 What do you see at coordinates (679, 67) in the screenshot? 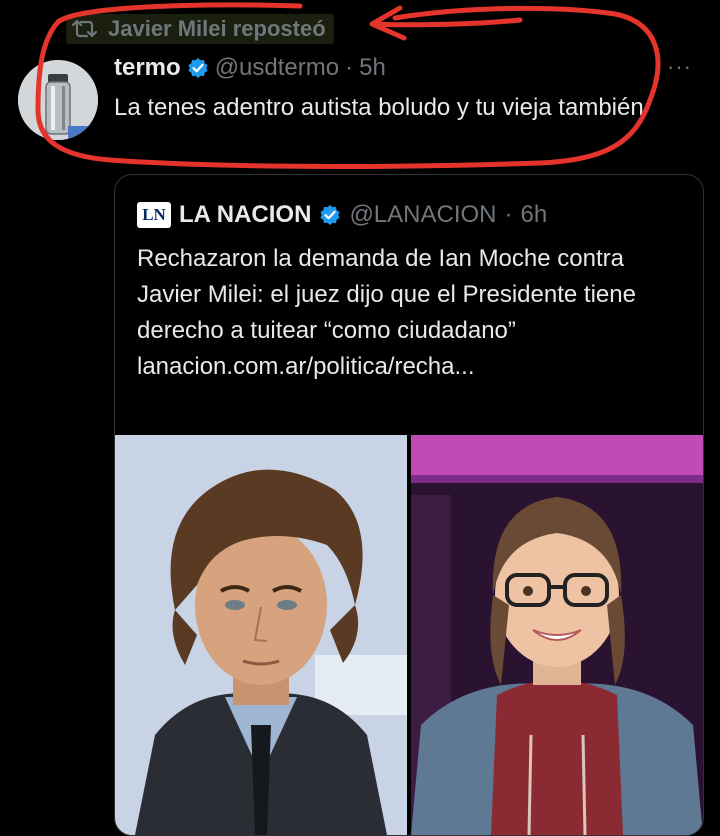
I see `more-icon: ···` at bounding box center [679, 67].